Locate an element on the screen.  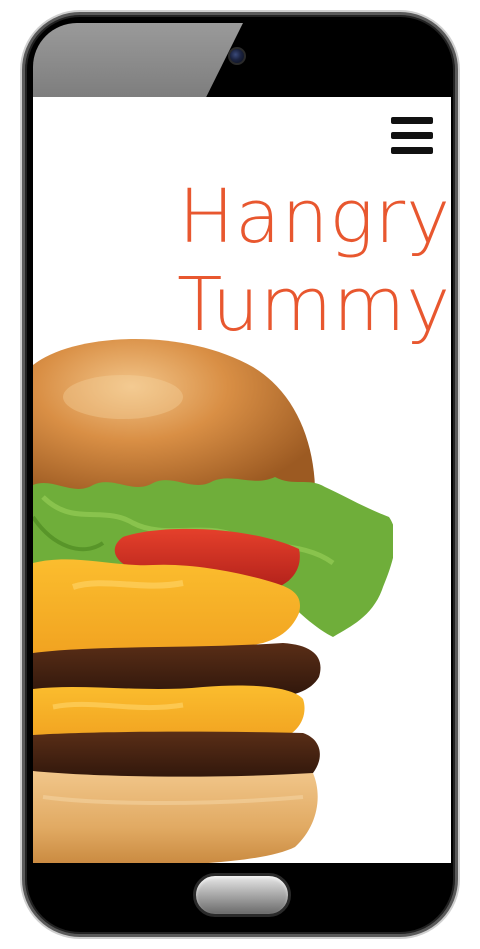
hamburger-menu-icon is located at coordinates (412, 135).